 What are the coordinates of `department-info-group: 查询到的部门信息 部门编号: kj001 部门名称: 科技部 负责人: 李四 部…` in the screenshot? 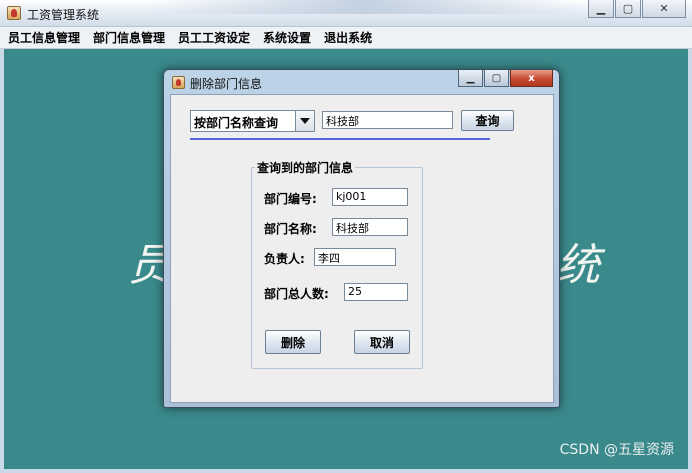 It's located at (337, 264).